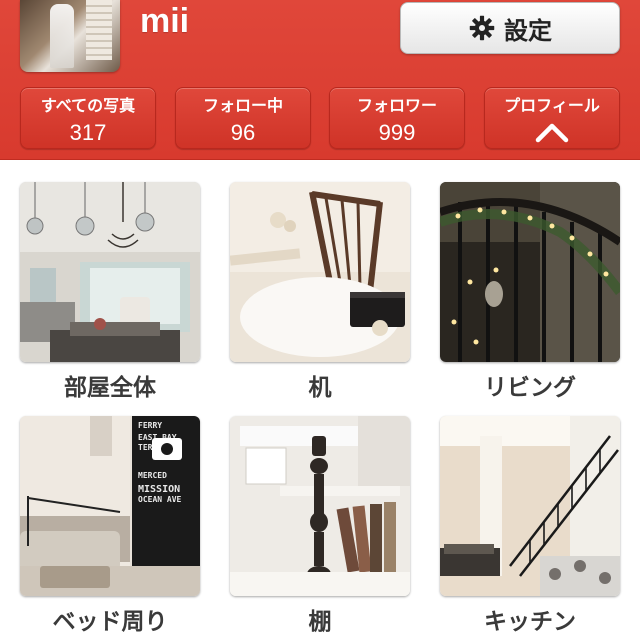 The width and height of the screenshot is (640, 640). I want to click on avatar-dress-shape, so click(62, 36).